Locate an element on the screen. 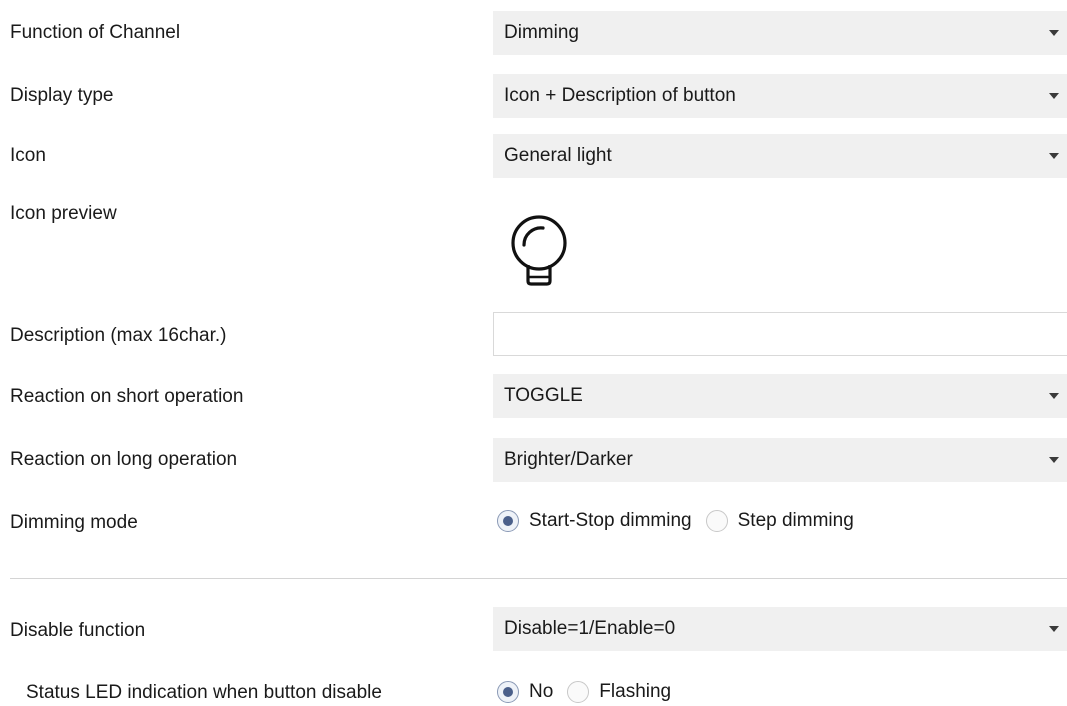 The height and width of the screenshot is (706, 1067). reaction-short-value: TOGGLE is located at coordinates (543, 395).